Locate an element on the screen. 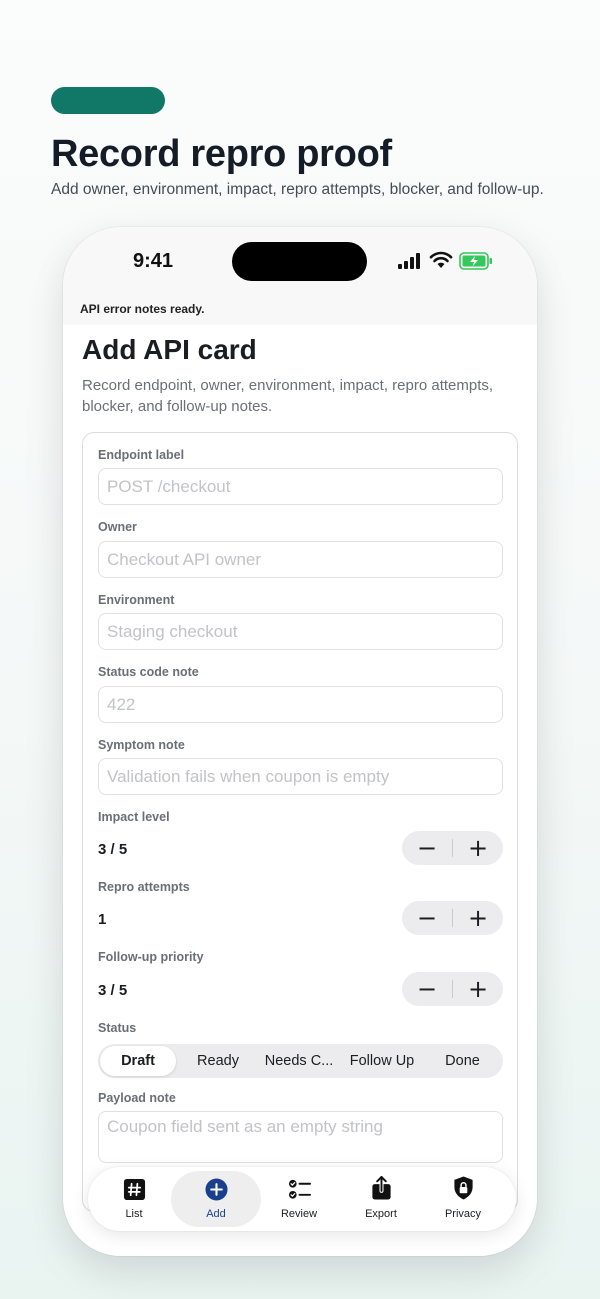  priority-label: Follow-up priority is located at coordinates (151, 957).